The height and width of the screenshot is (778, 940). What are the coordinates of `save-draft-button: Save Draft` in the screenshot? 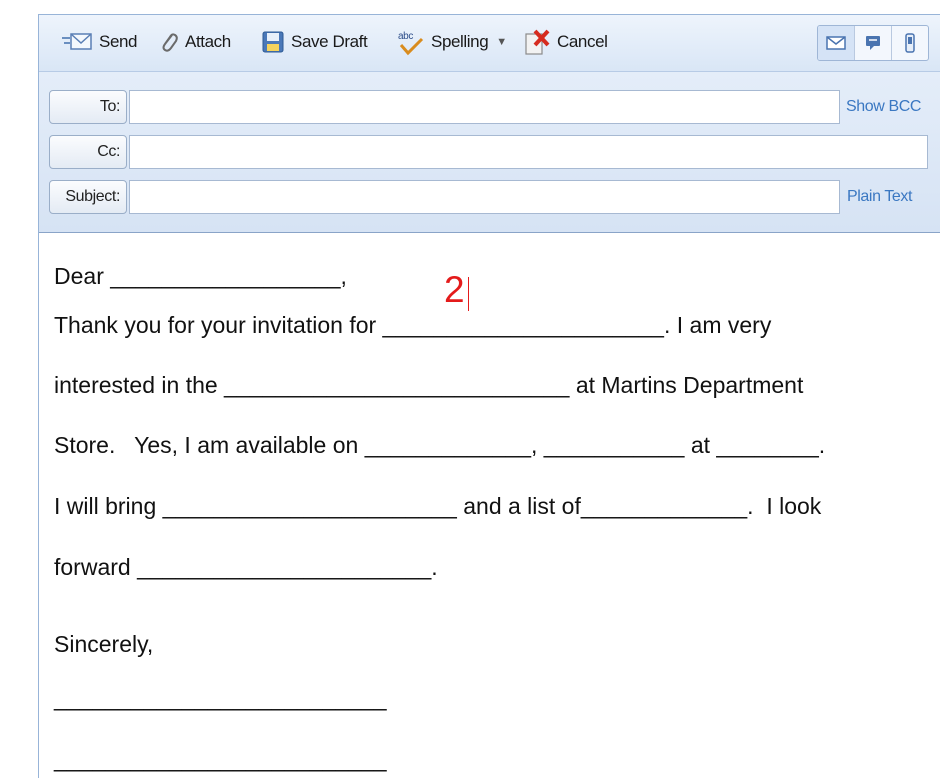 It's located at (314, 42).